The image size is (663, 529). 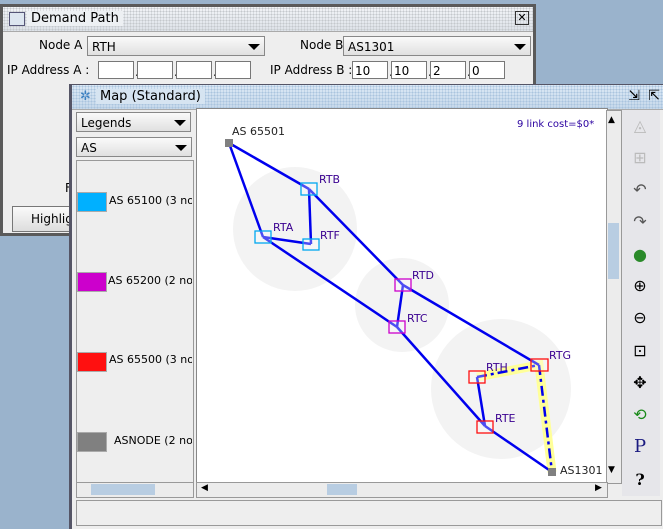 I want to click on link-cost-text: 9 link cost=$0*, so click(x=555, y=124).